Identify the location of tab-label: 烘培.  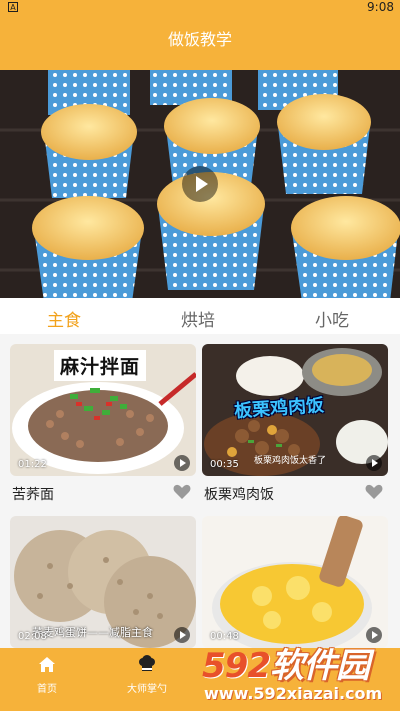
(198, 321).